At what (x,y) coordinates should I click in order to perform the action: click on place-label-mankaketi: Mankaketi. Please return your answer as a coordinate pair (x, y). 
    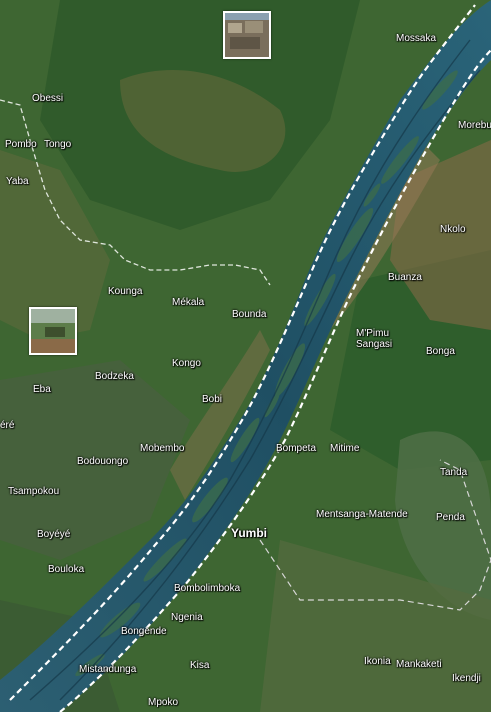
    Looking at the image, I should click on (419, 664).